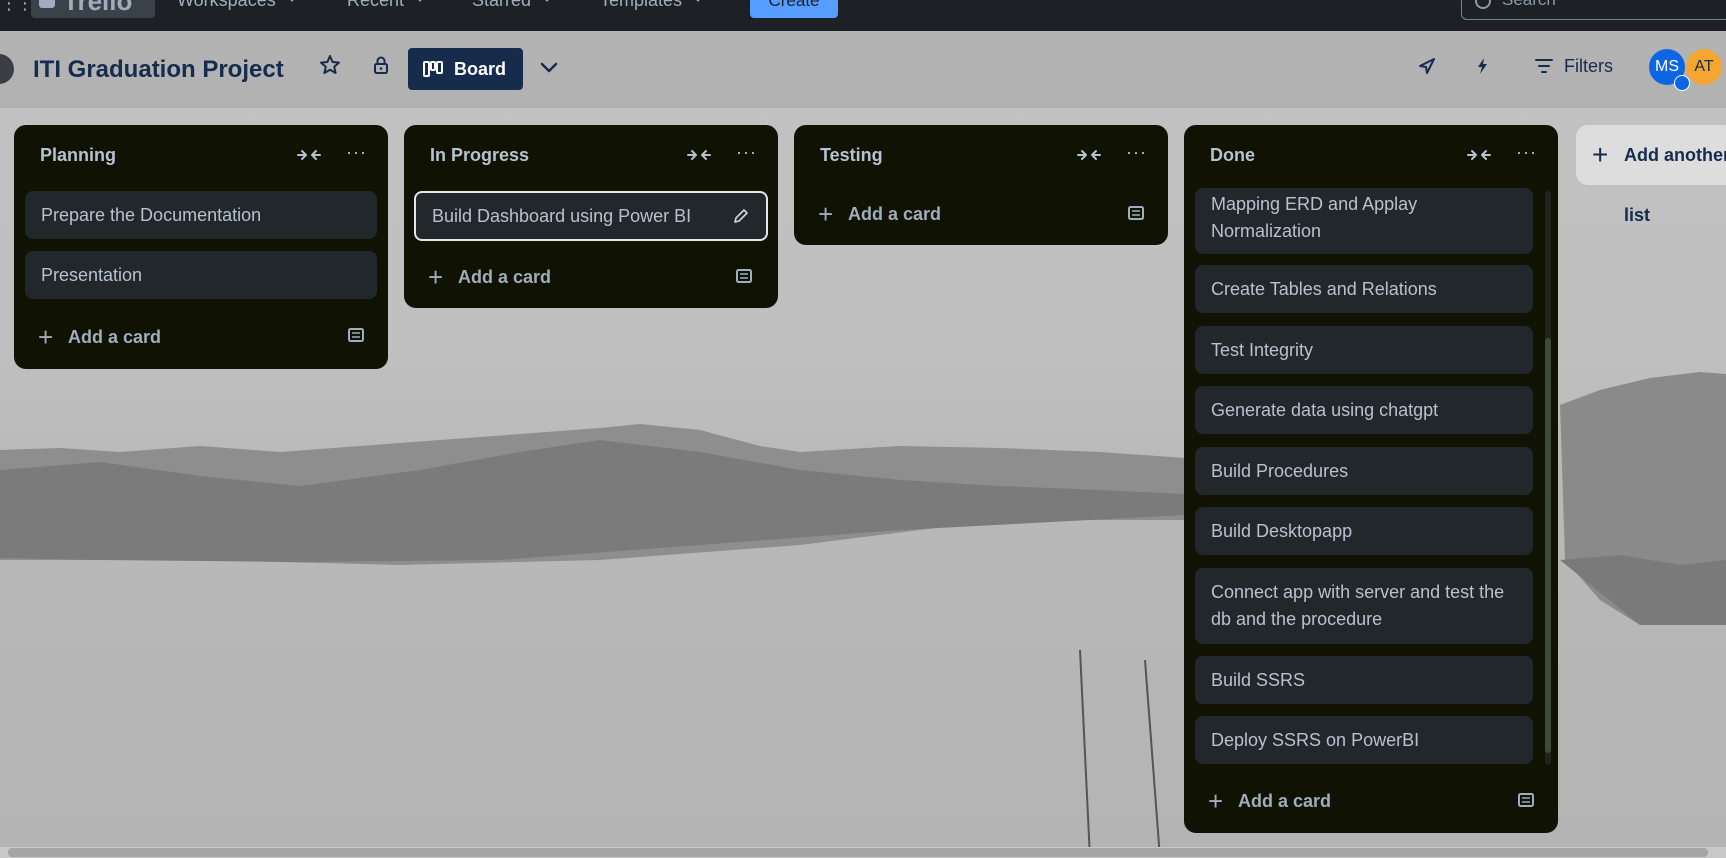 This screenshot has width=1726, height=858. What do you see at coordinates (158, 70) in the screenshot?
I see `board-title: ITI Graduation Project` at bounding box center [158, 70].